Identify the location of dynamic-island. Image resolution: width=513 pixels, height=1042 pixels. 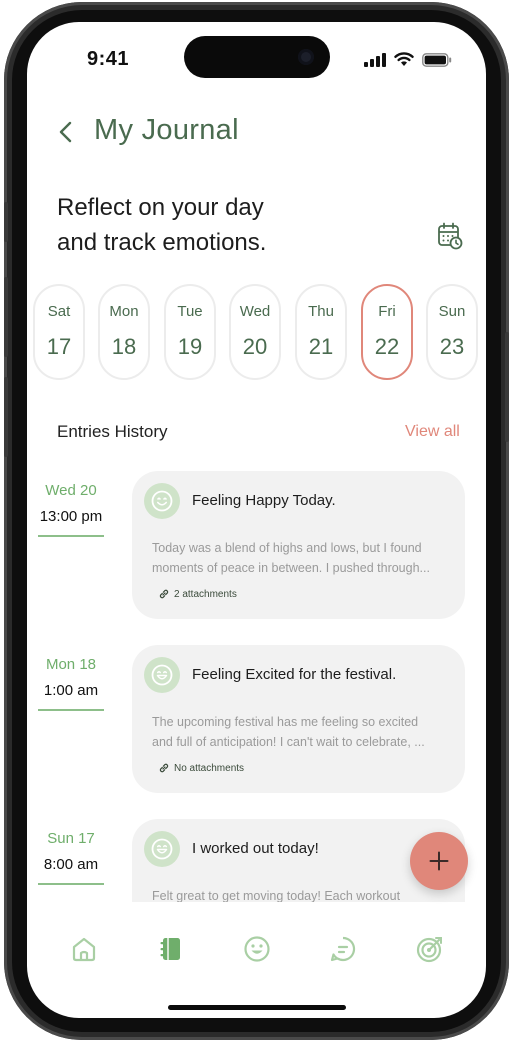
(257, 57).